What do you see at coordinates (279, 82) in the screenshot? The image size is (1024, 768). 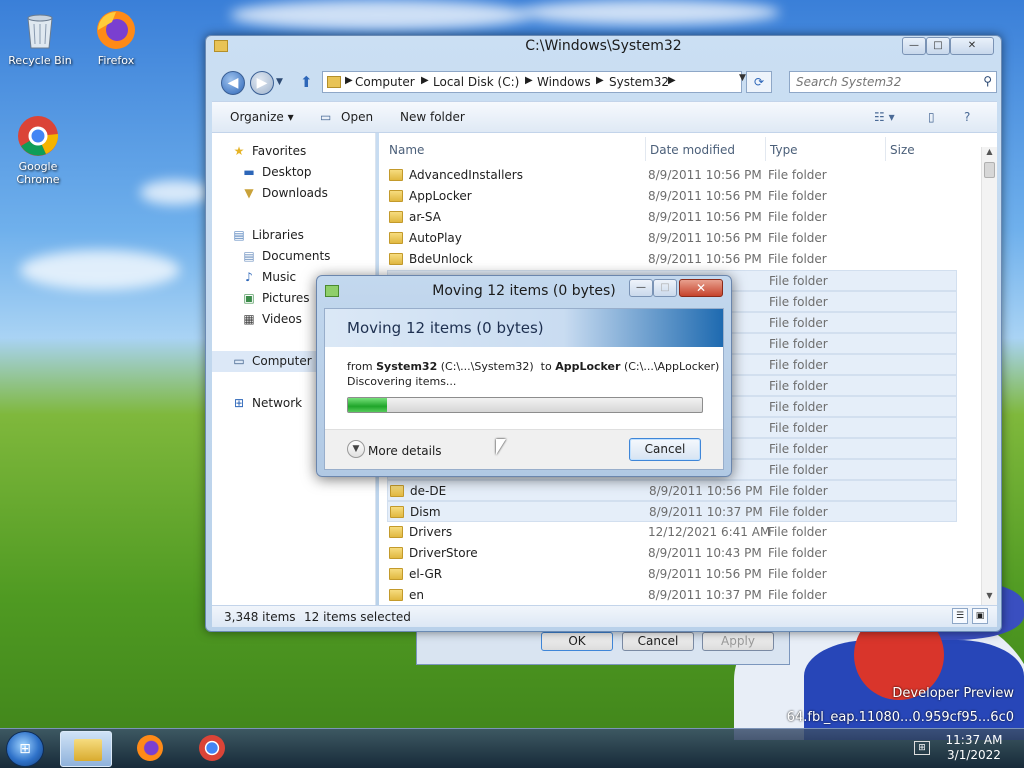 I see `recent-pages-dropdown: ▼` at bounding box center [279, 82].